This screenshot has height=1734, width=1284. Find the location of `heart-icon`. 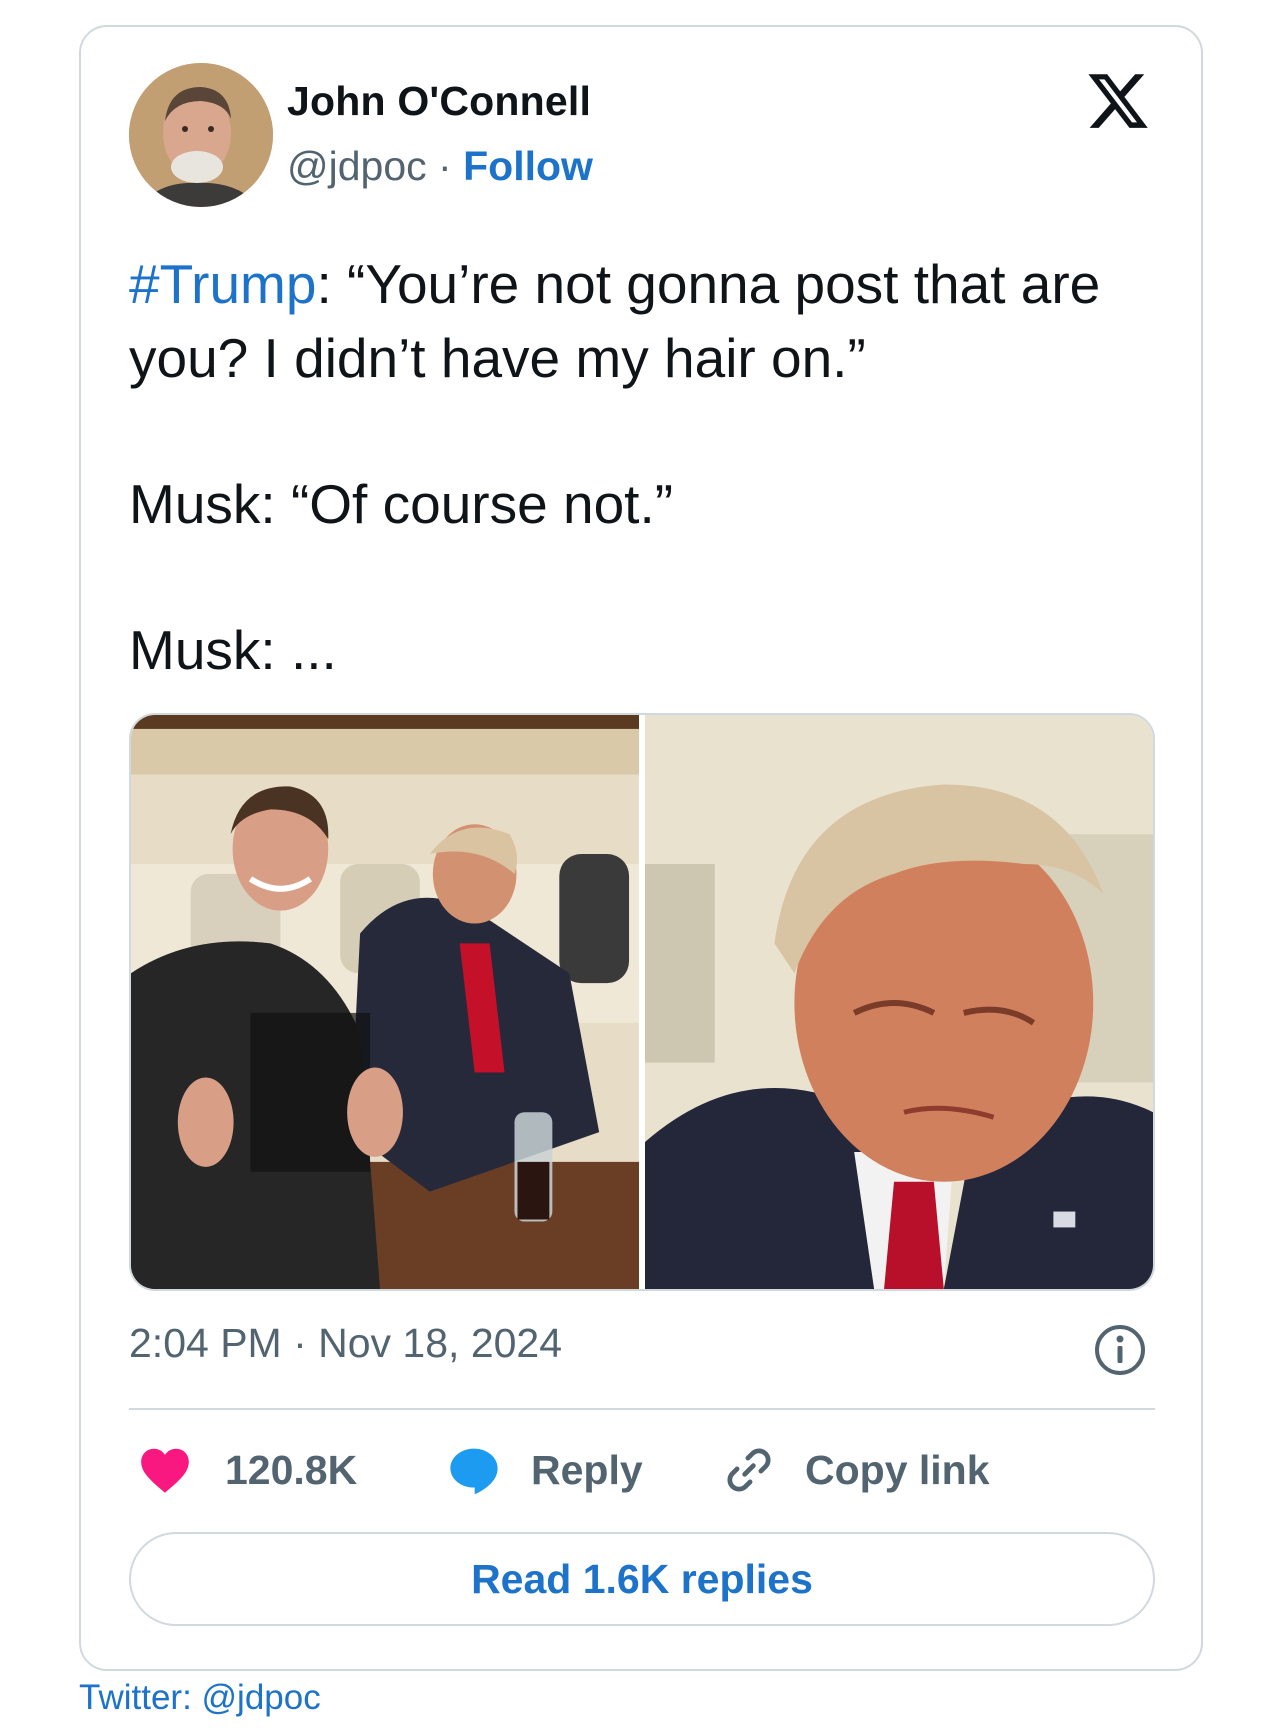

heart-icon is located at coordinates (165, 1470).